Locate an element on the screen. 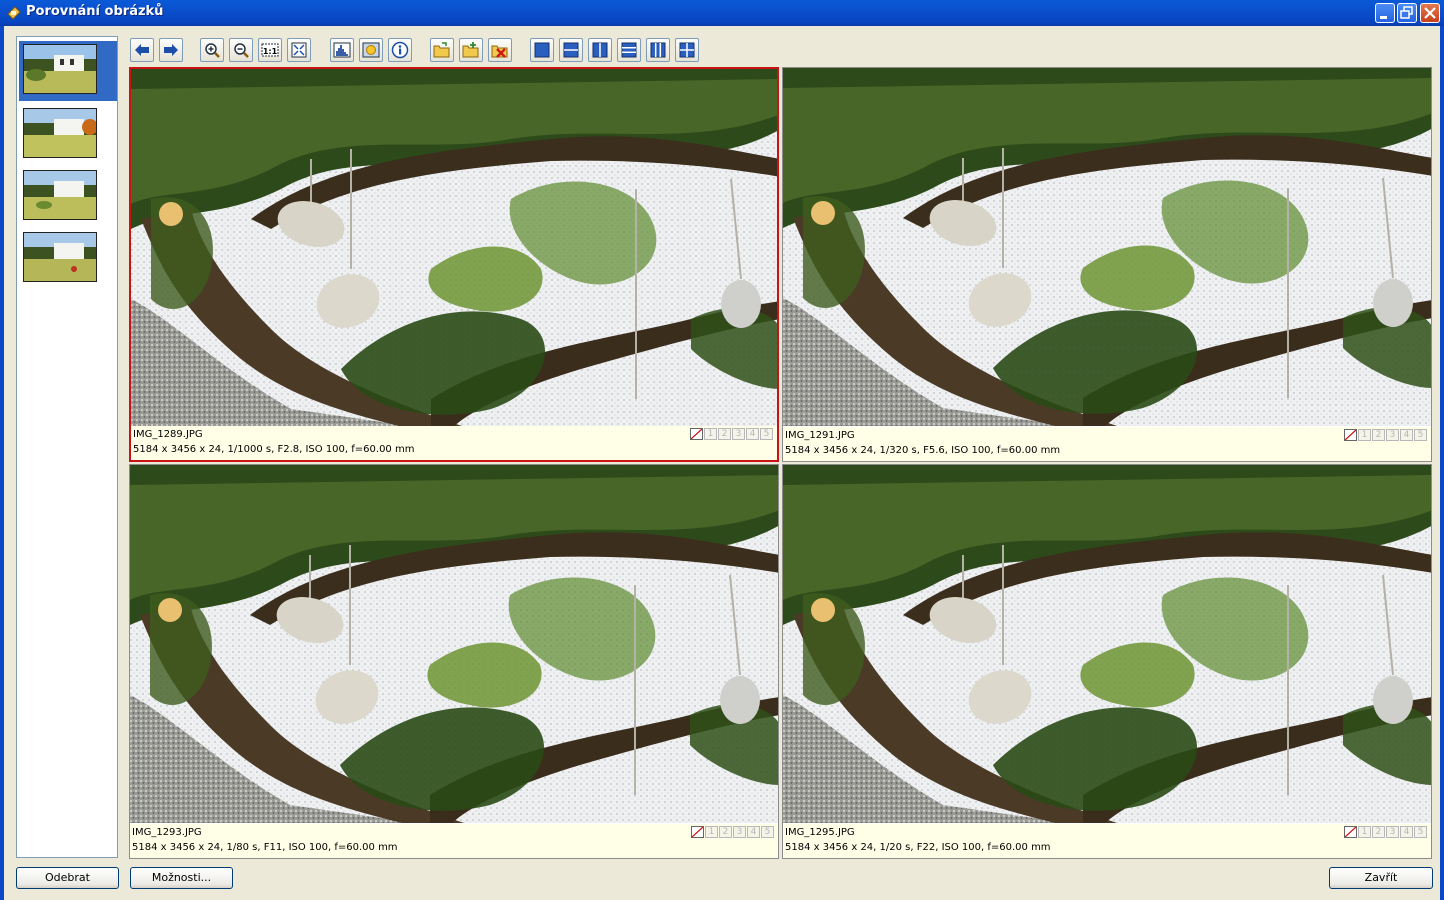 This screenshot has height=900, width=1444. zoom-out-icon is located at coordinates (241, 50).